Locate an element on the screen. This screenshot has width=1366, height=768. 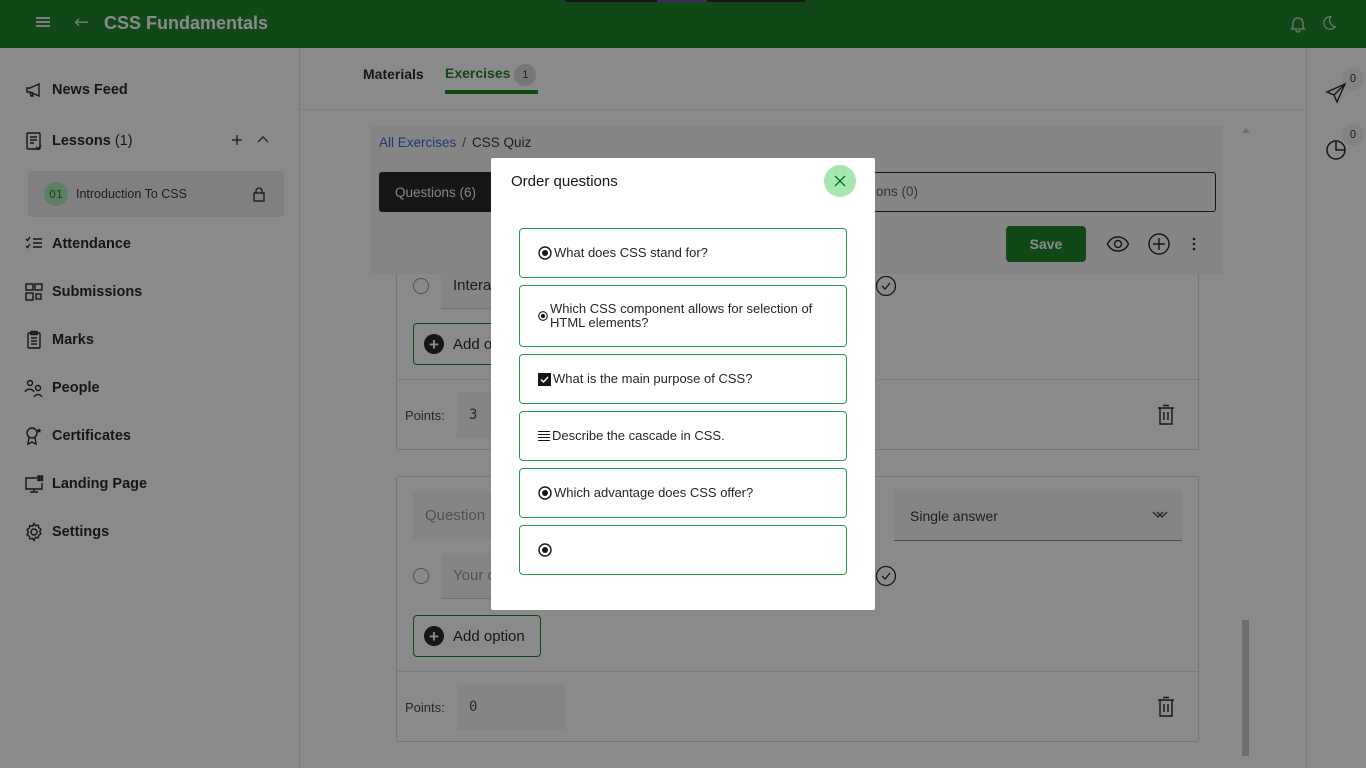
close-button is located at coordinates (840, 181).